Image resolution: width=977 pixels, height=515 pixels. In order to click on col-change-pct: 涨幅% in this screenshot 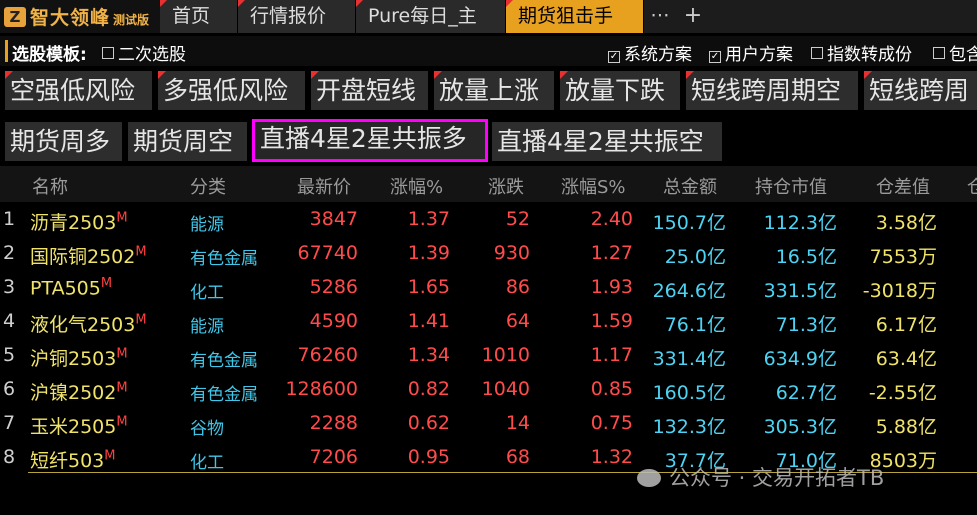, I will do `click(416, 186)`.